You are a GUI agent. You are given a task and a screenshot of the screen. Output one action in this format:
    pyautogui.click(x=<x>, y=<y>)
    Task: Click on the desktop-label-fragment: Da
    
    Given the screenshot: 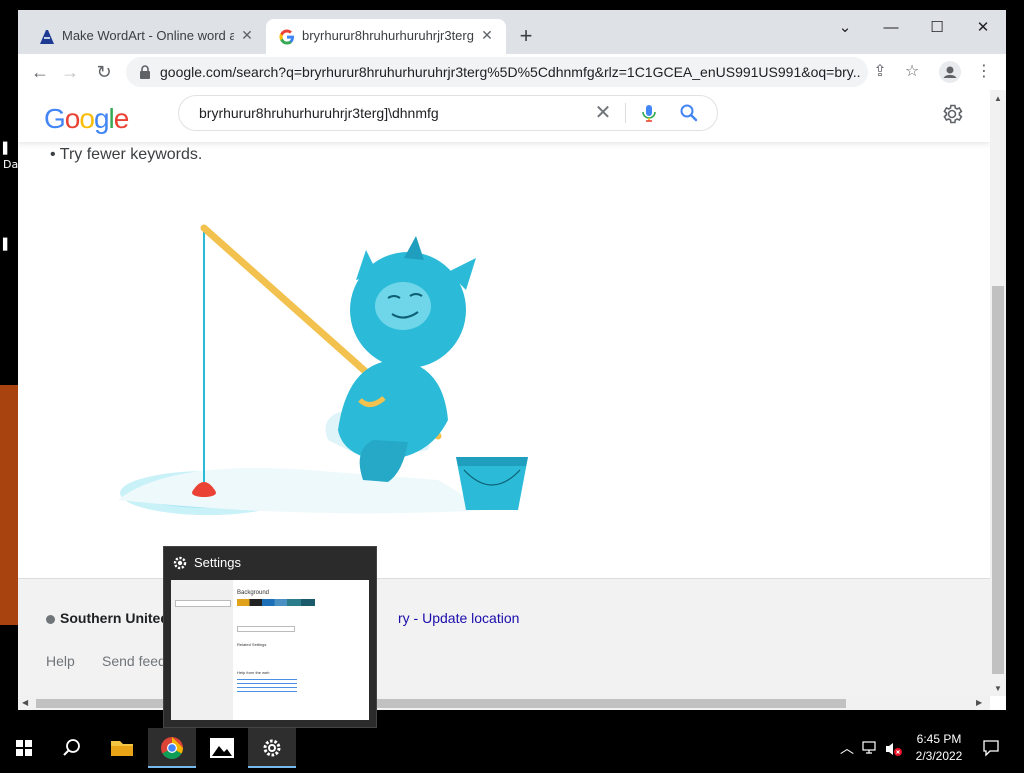 What is the action you would take?
    pyautogui.click(x=11, y=164)
    